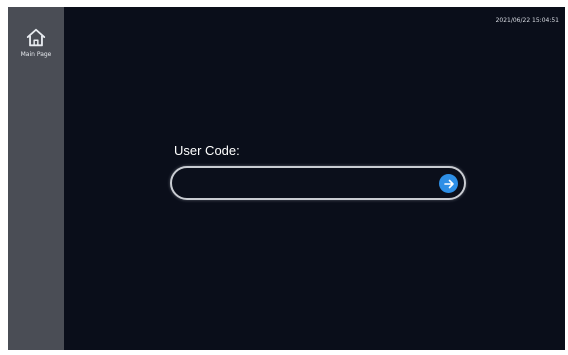 The height and width of the screenshot is (355, 568). What do you see at coordinates (36, 48) in the screenshot?
I see `main-page-button: Main Page` at bounding box center [36, 48].